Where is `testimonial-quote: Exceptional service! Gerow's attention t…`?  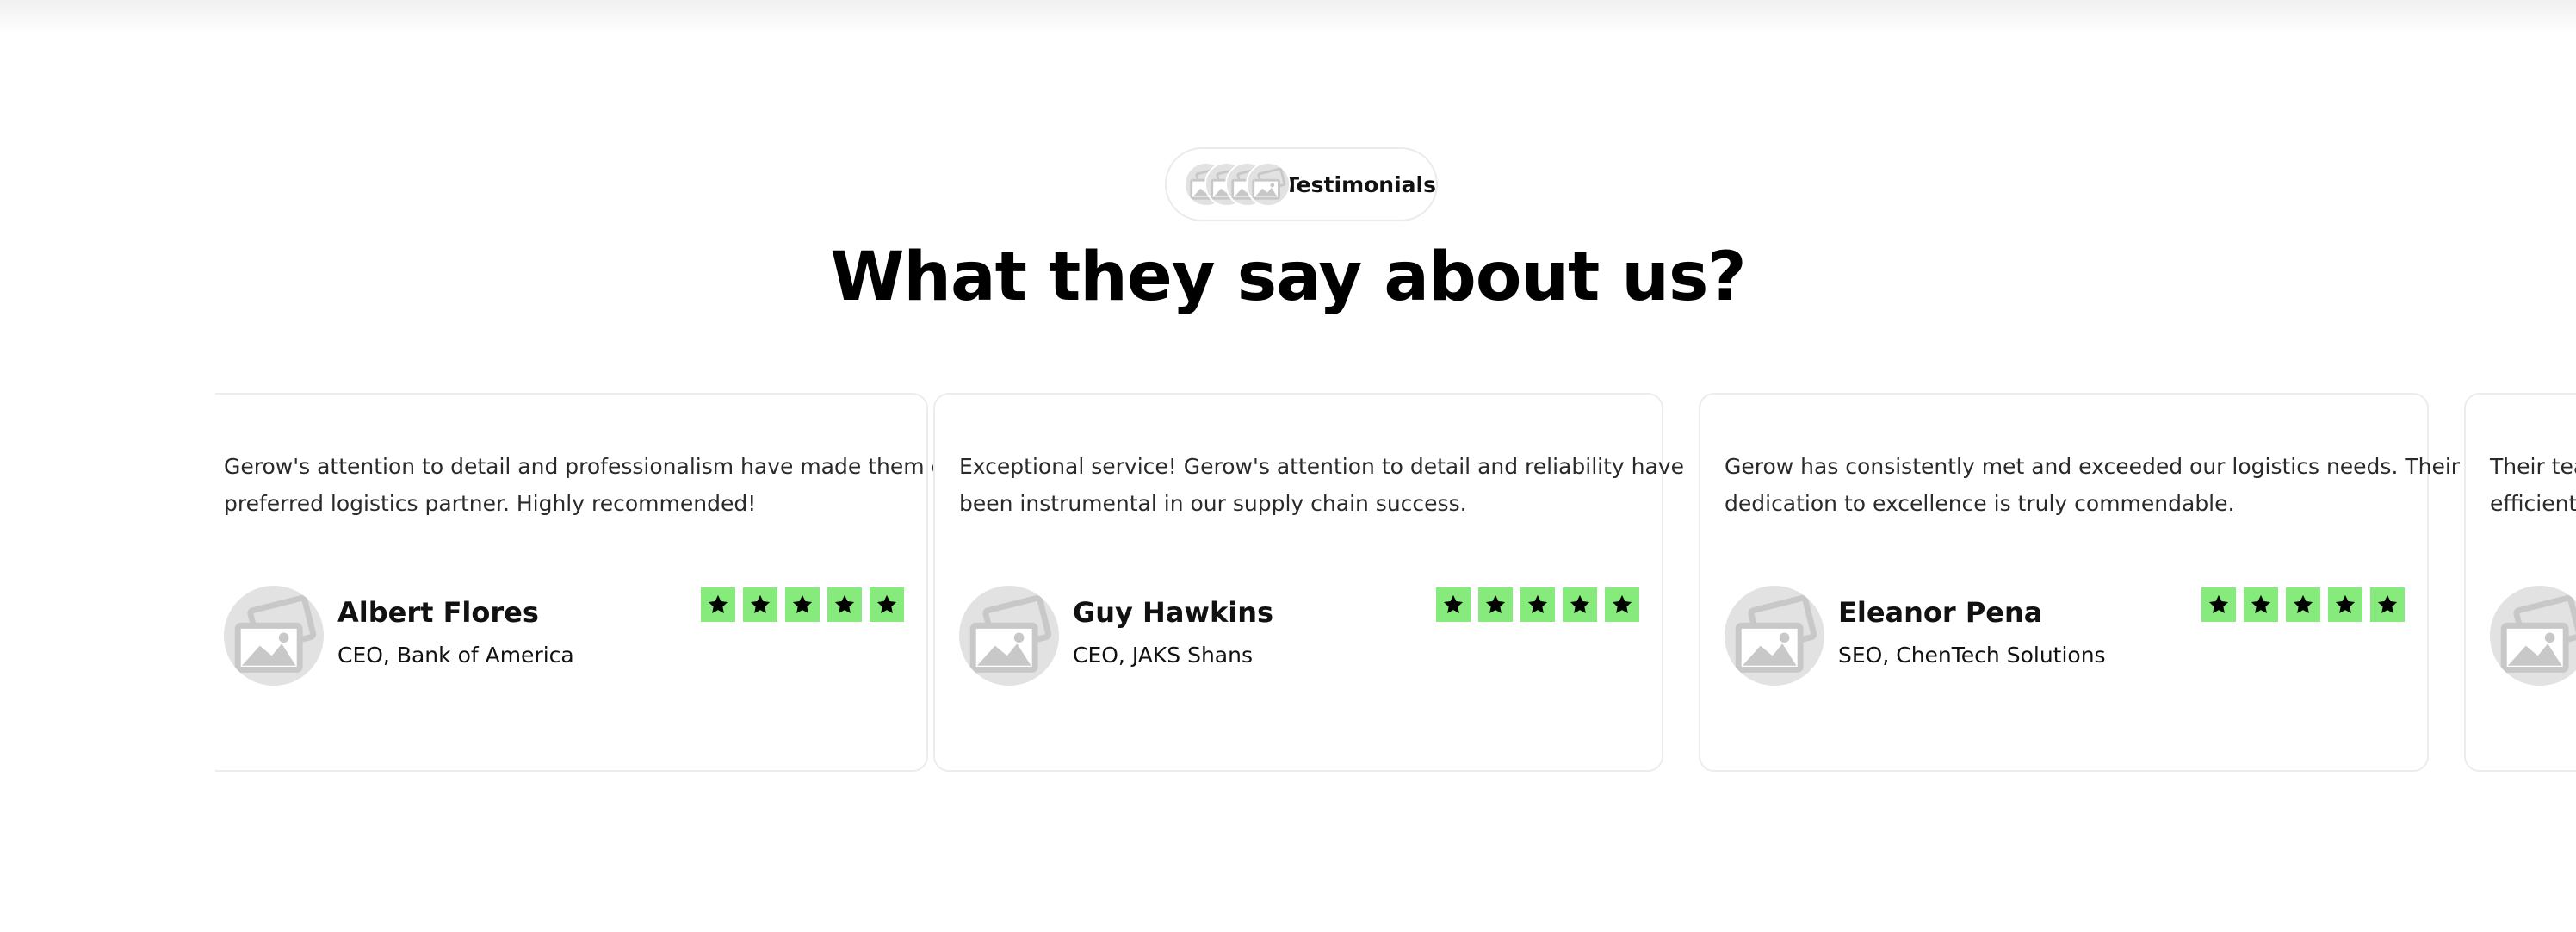
testimonial-quote: Exceptional service! Gerow's attention t… is located at coordinates (1321, 485).